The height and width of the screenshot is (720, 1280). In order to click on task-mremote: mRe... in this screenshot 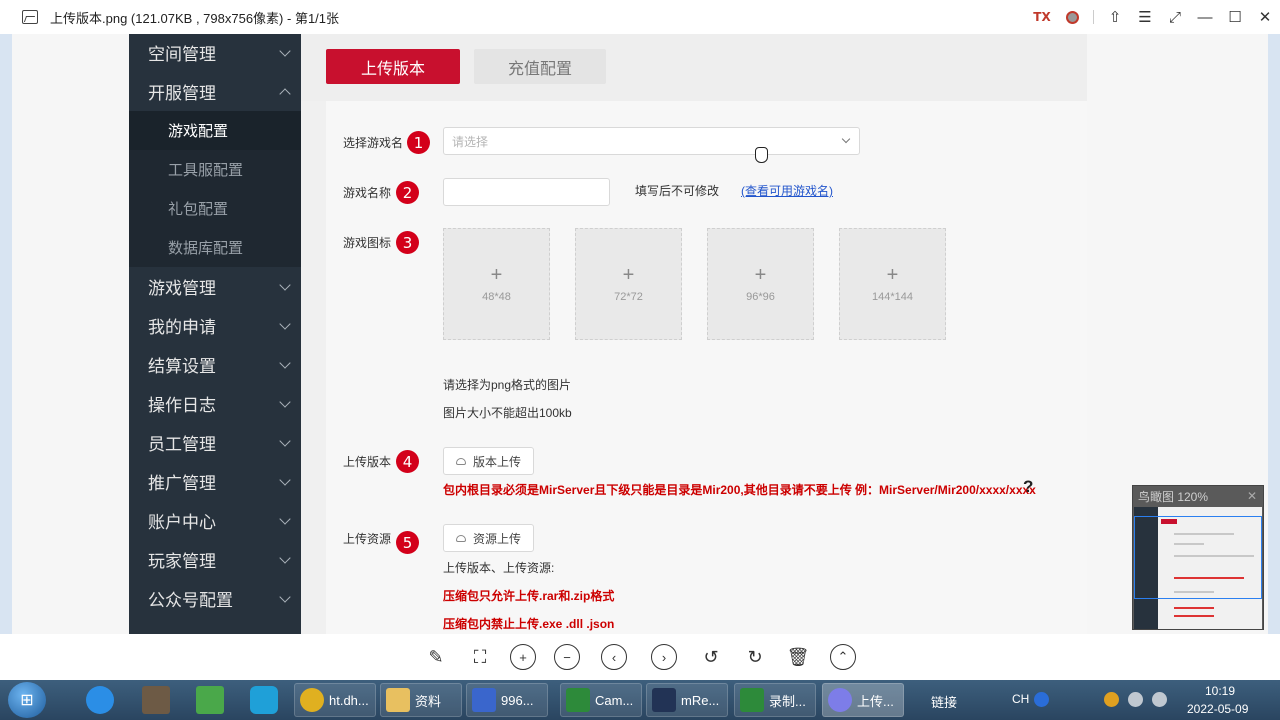, I will do `click(687, 700)`.